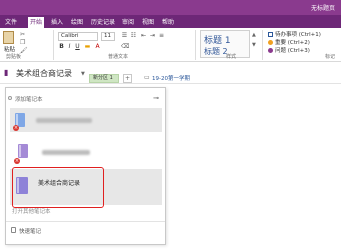  What do you see at coordinates (36, 22) in the screenshot?
I see `menu-home: 开始` at bounding box center [36, 22].